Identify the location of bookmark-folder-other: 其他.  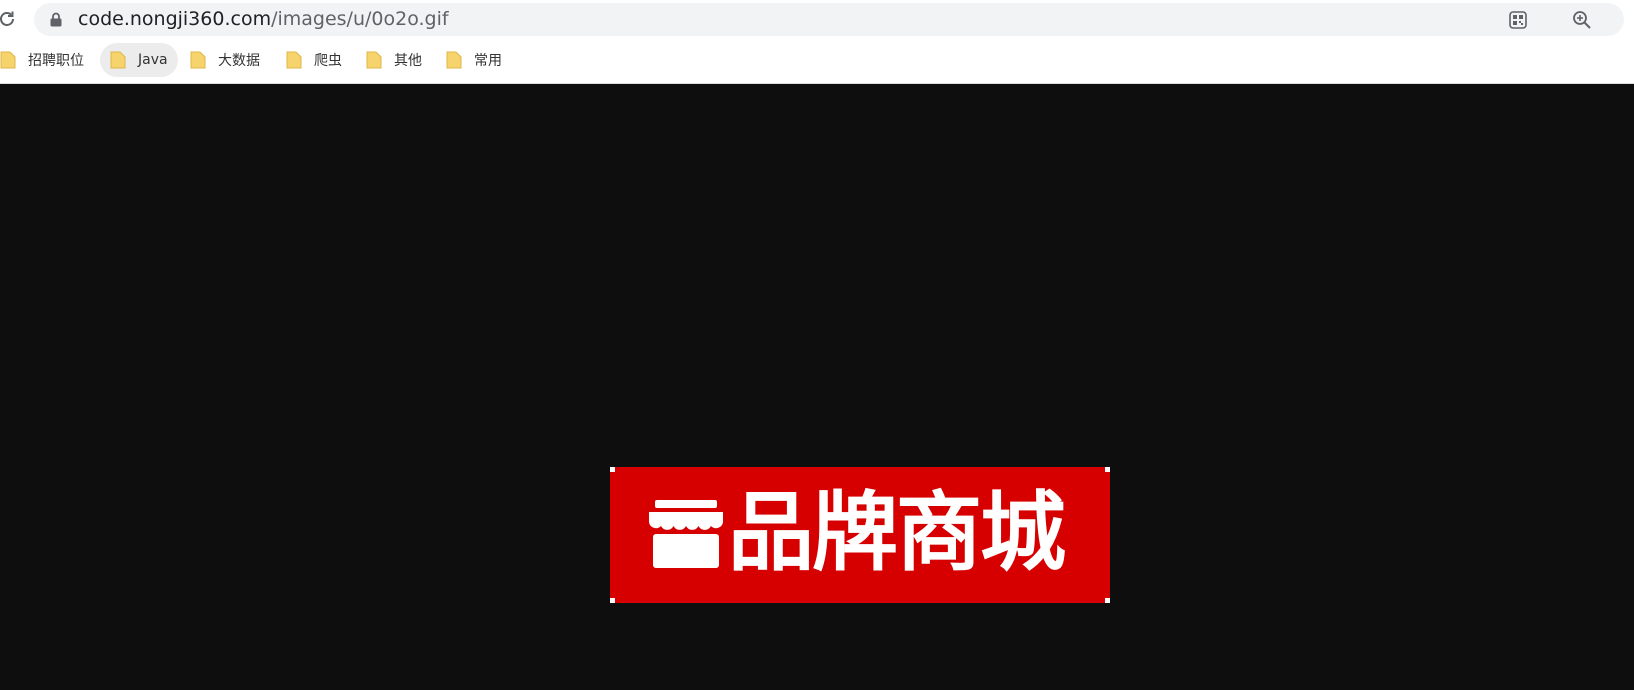
(394, 60).